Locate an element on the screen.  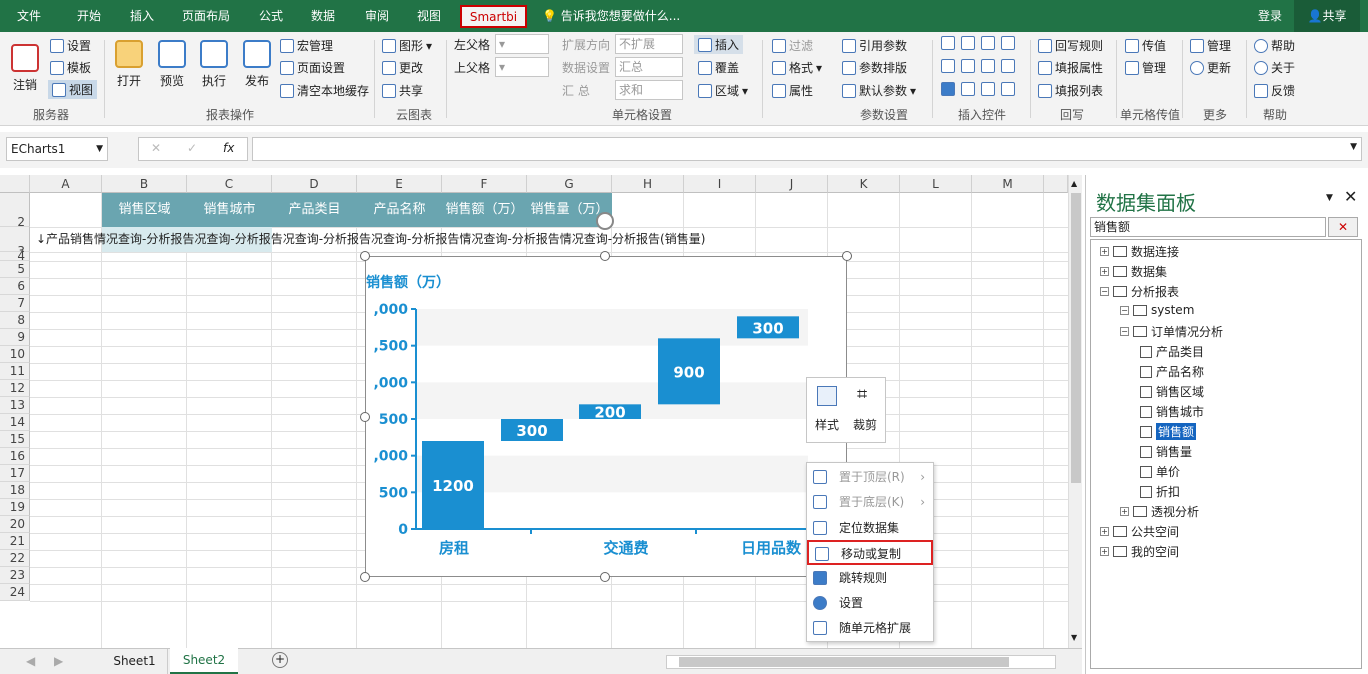
row-header: 14 is located at coordinates (15, 422).